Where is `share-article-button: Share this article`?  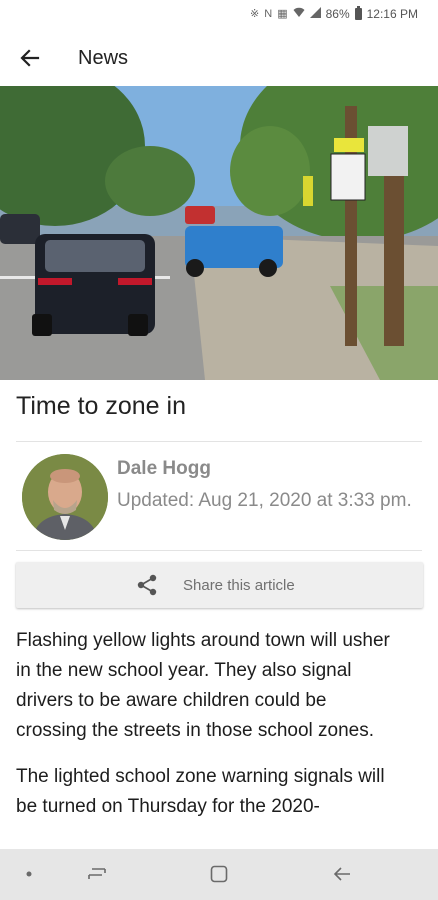 share-article-button: Share this article is located at coordinates (219, 585).